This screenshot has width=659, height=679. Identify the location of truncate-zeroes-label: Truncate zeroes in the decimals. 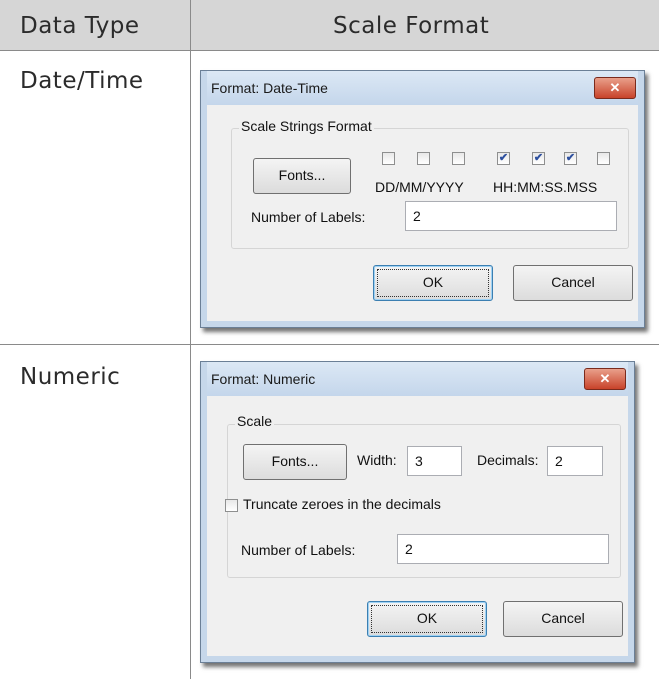
(342, 504).